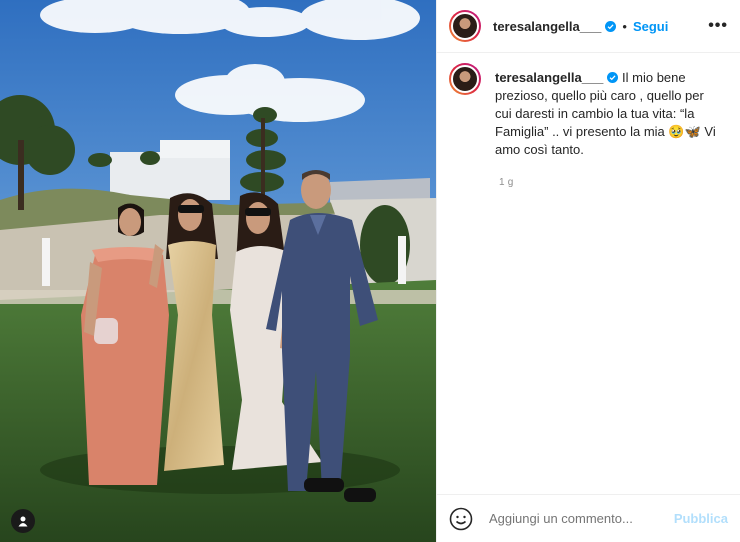 The height and width of the screenshot is (542, 740). I want to click on caption-avatar, so click(465, 79).